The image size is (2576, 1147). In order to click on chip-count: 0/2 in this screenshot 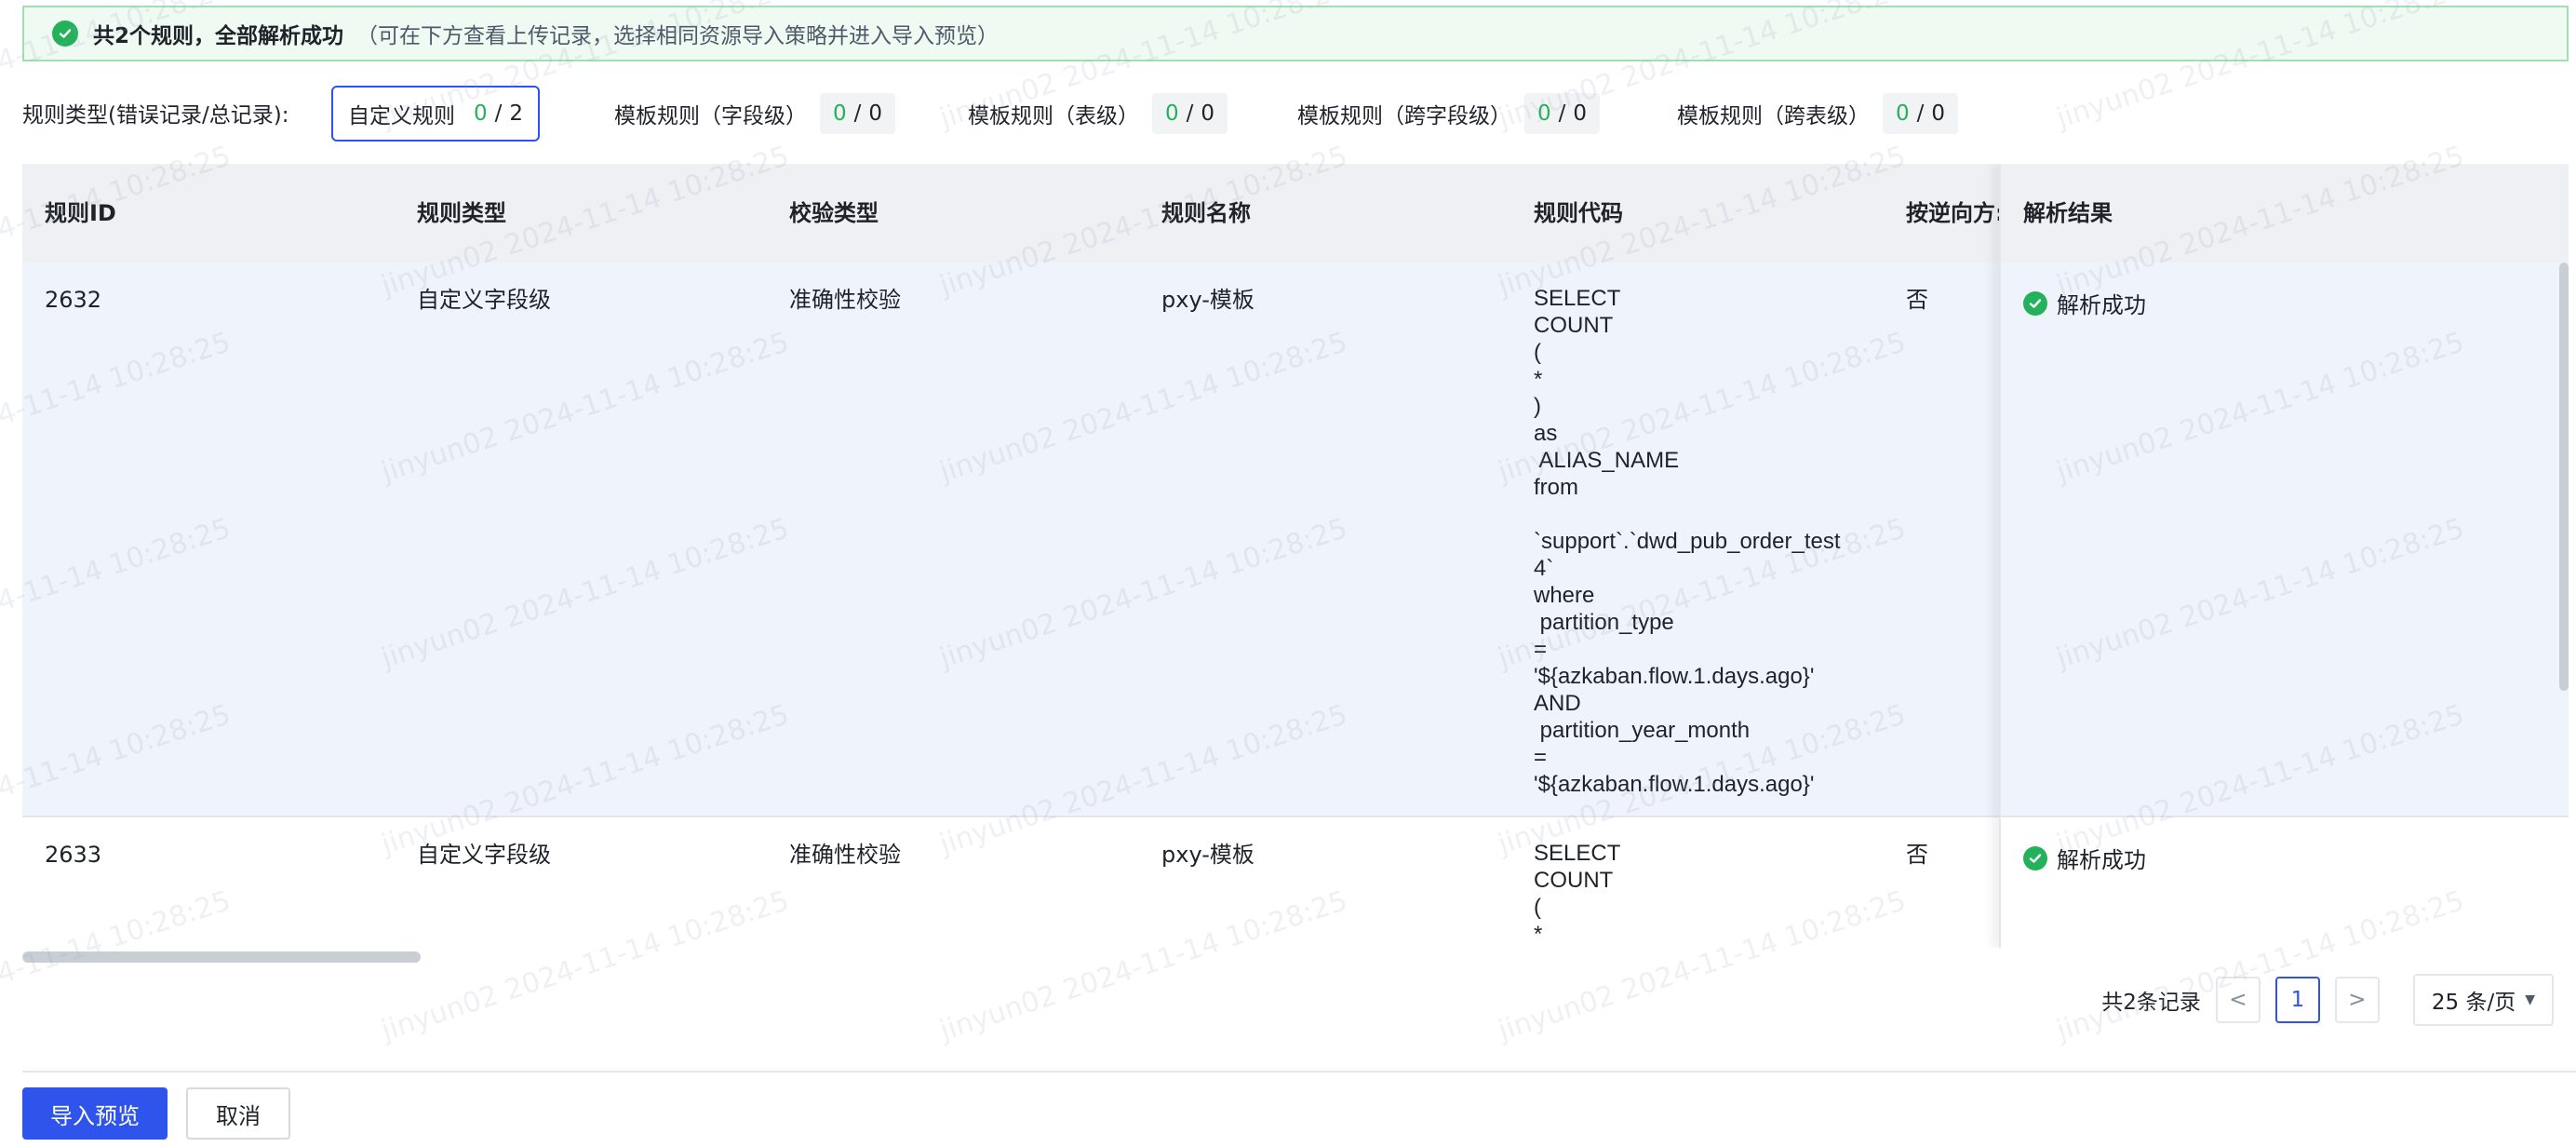, I will do `click(499, 113)`.